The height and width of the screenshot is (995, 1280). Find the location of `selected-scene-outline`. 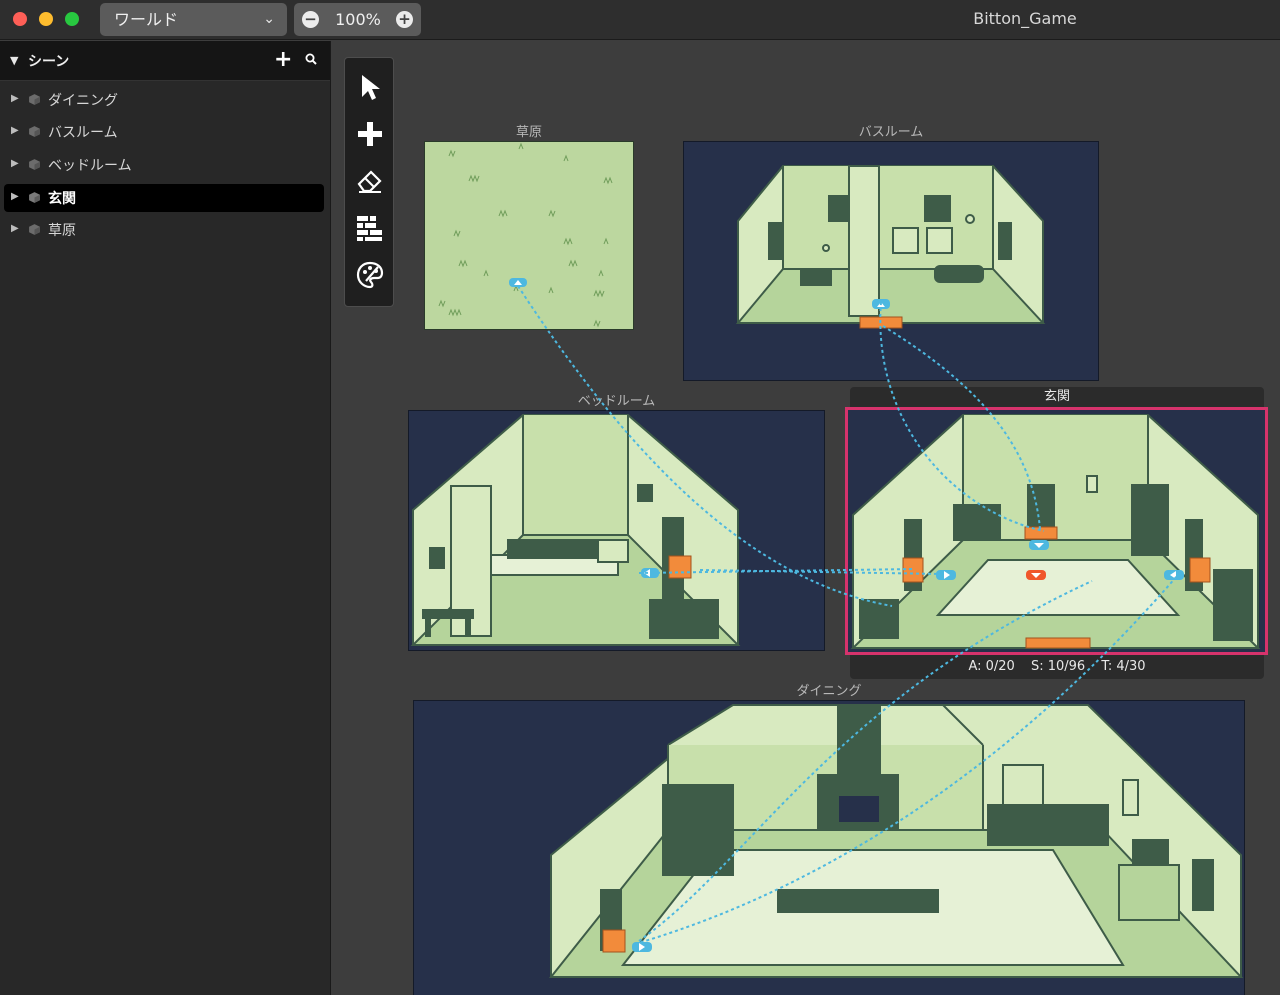

selected-scene-outline is located at coordinates (1056, 531).